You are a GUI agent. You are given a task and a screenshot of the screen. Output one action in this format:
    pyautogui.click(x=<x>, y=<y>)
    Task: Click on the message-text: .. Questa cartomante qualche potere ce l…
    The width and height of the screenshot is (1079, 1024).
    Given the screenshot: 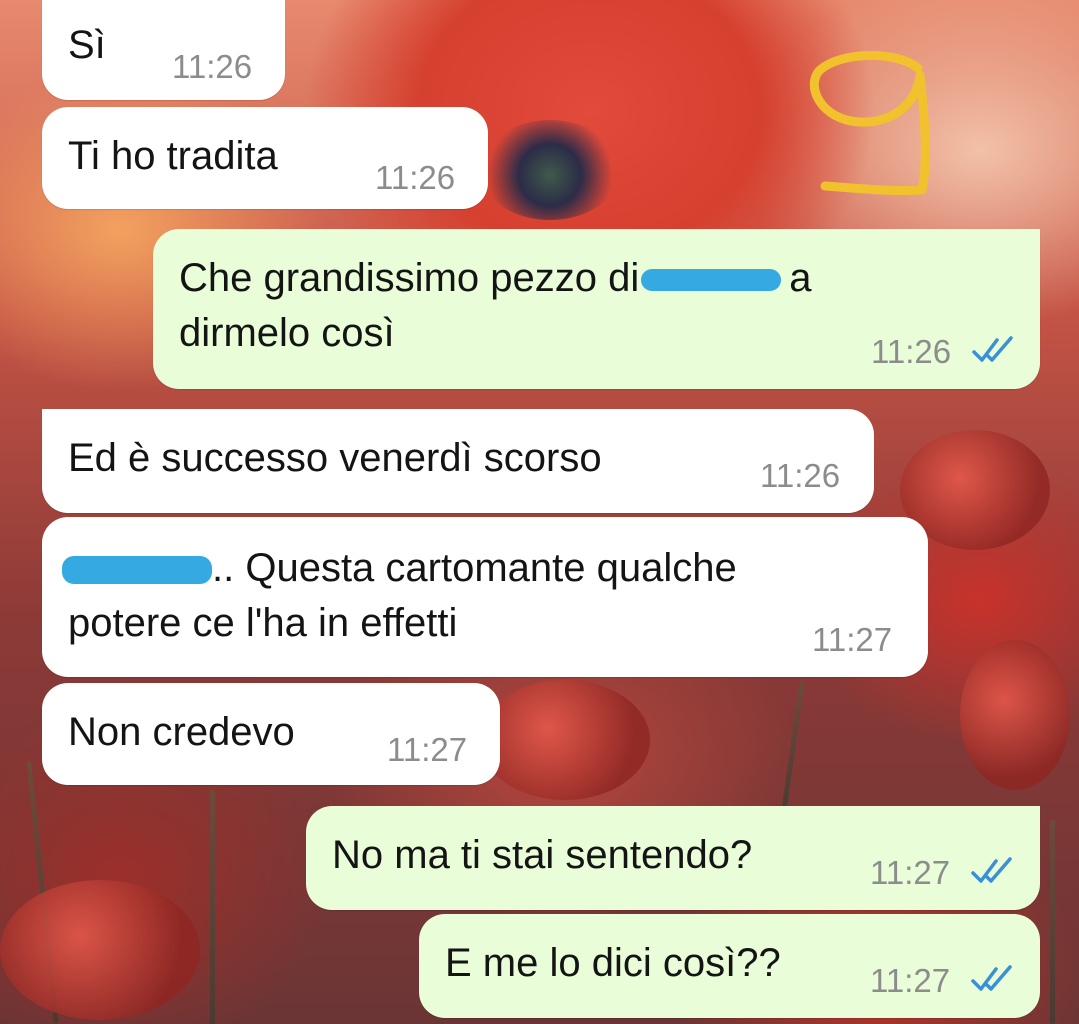 What is the action you would take?
    pyautogui.click(x=399, y=596)
    